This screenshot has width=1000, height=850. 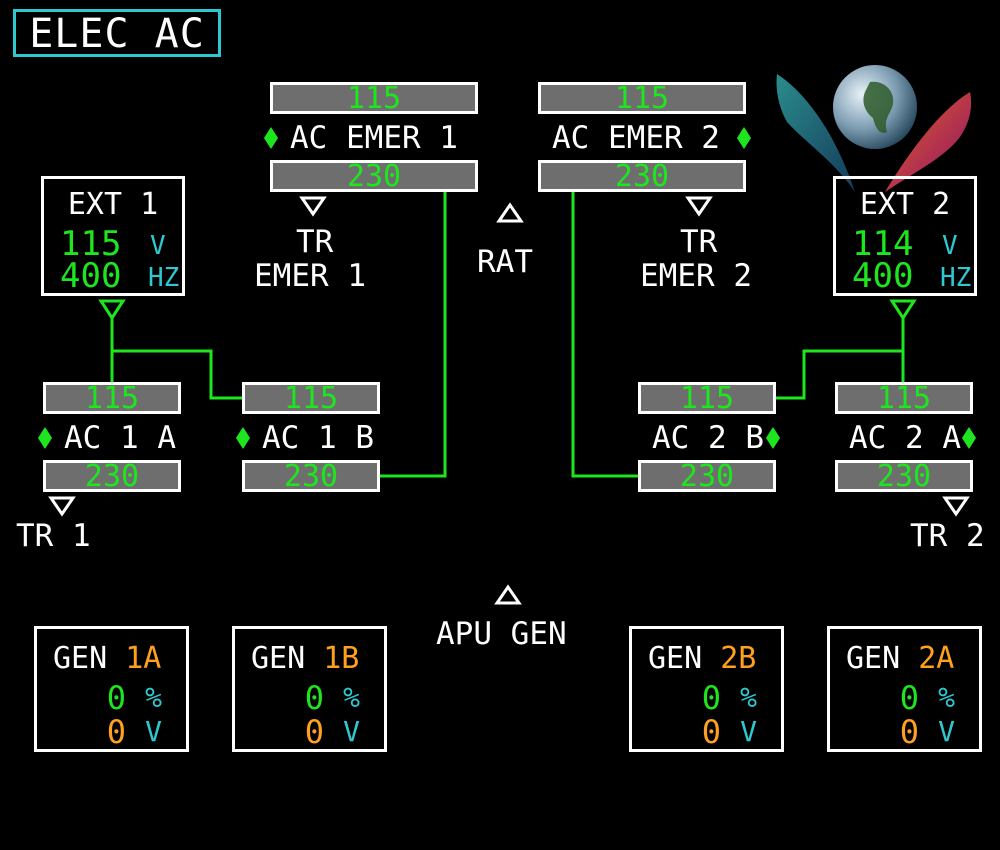 I want to click on gen-1b-voltage: 0, so click(x=314, y=732).